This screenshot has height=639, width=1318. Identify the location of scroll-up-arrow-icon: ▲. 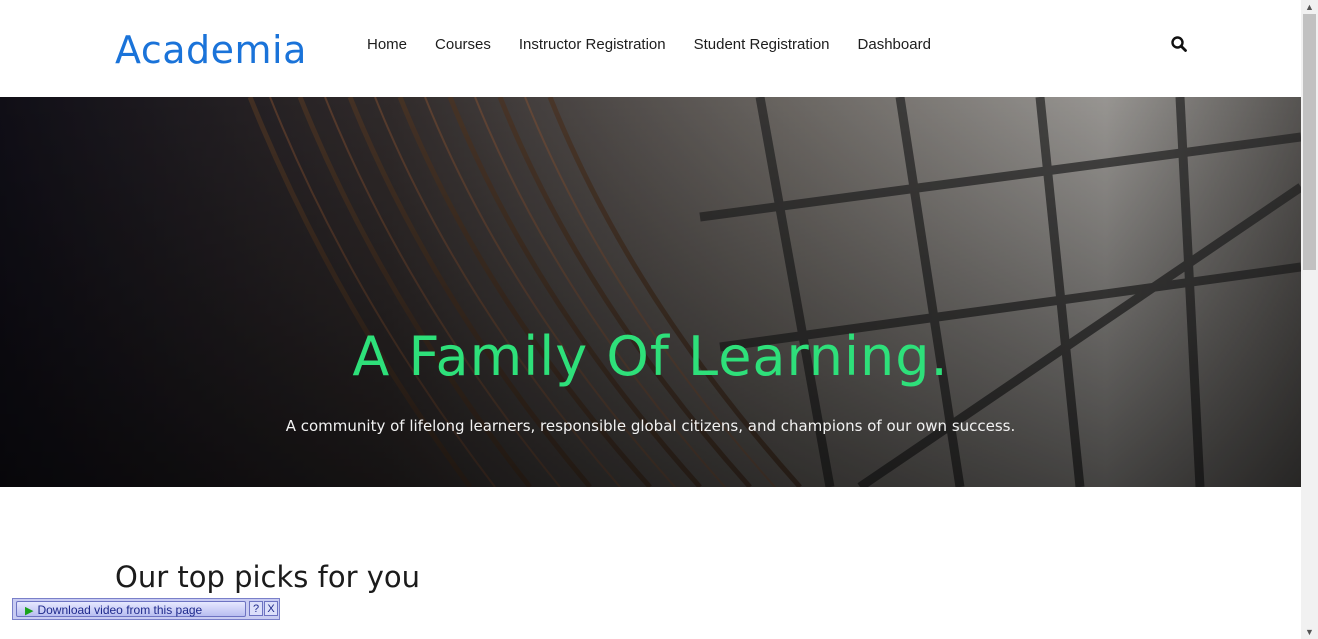
(1309, 7).